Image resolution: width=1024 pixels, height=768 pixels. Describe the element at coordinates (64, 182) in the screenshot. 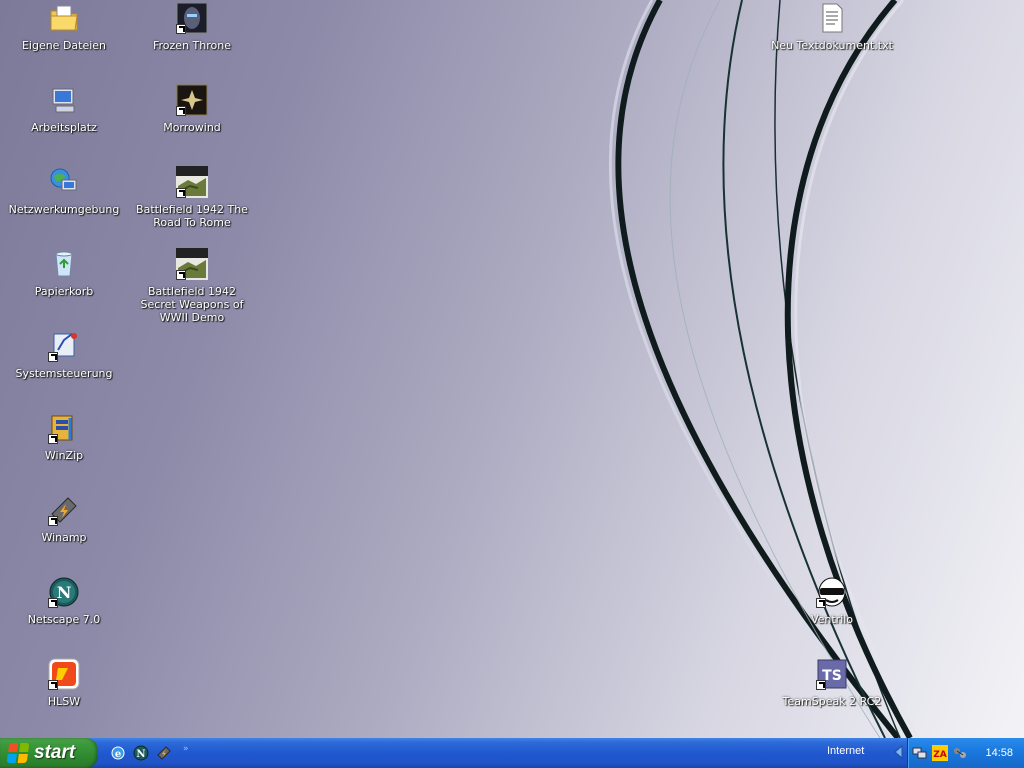

I see `network-places-icon` at that location.